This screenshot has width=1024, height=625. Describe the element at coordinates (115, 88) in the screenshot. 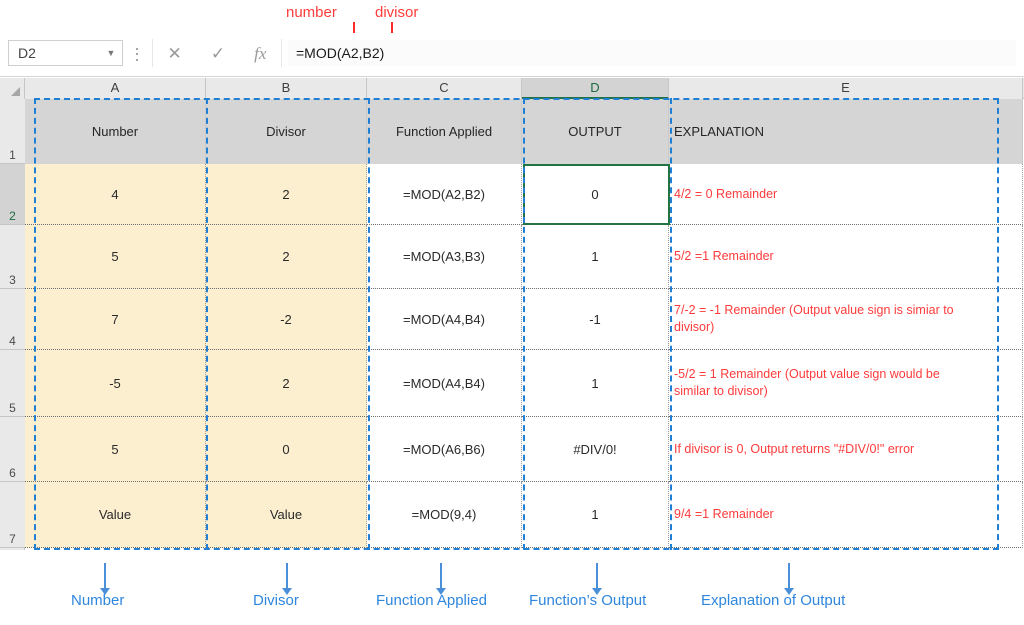

I see `column-header-a: A` at that location.